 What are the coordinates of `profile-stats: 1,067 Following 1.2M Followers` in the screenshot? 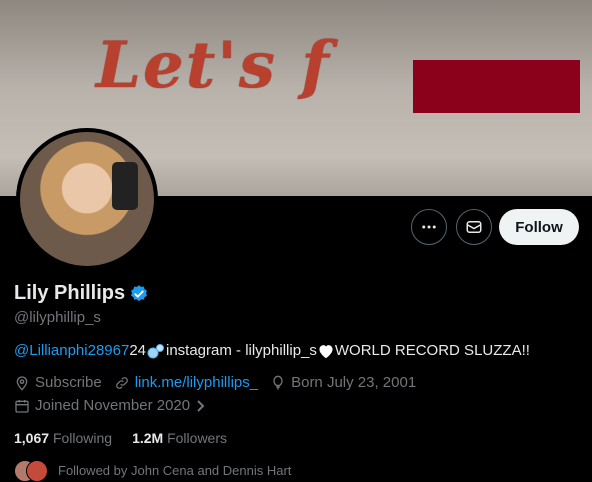 It's located at (120, 438).